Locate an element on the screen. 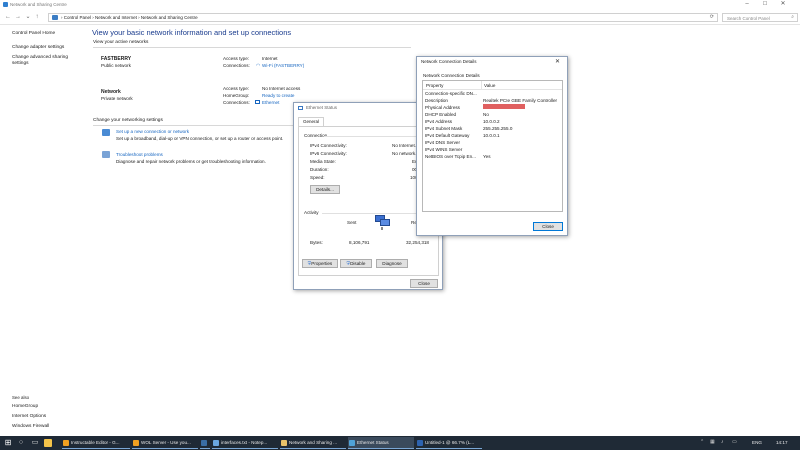 This screenshot has height=450, width=800. bytes-received: 32,254,318 is located at coordinates (417, 242).